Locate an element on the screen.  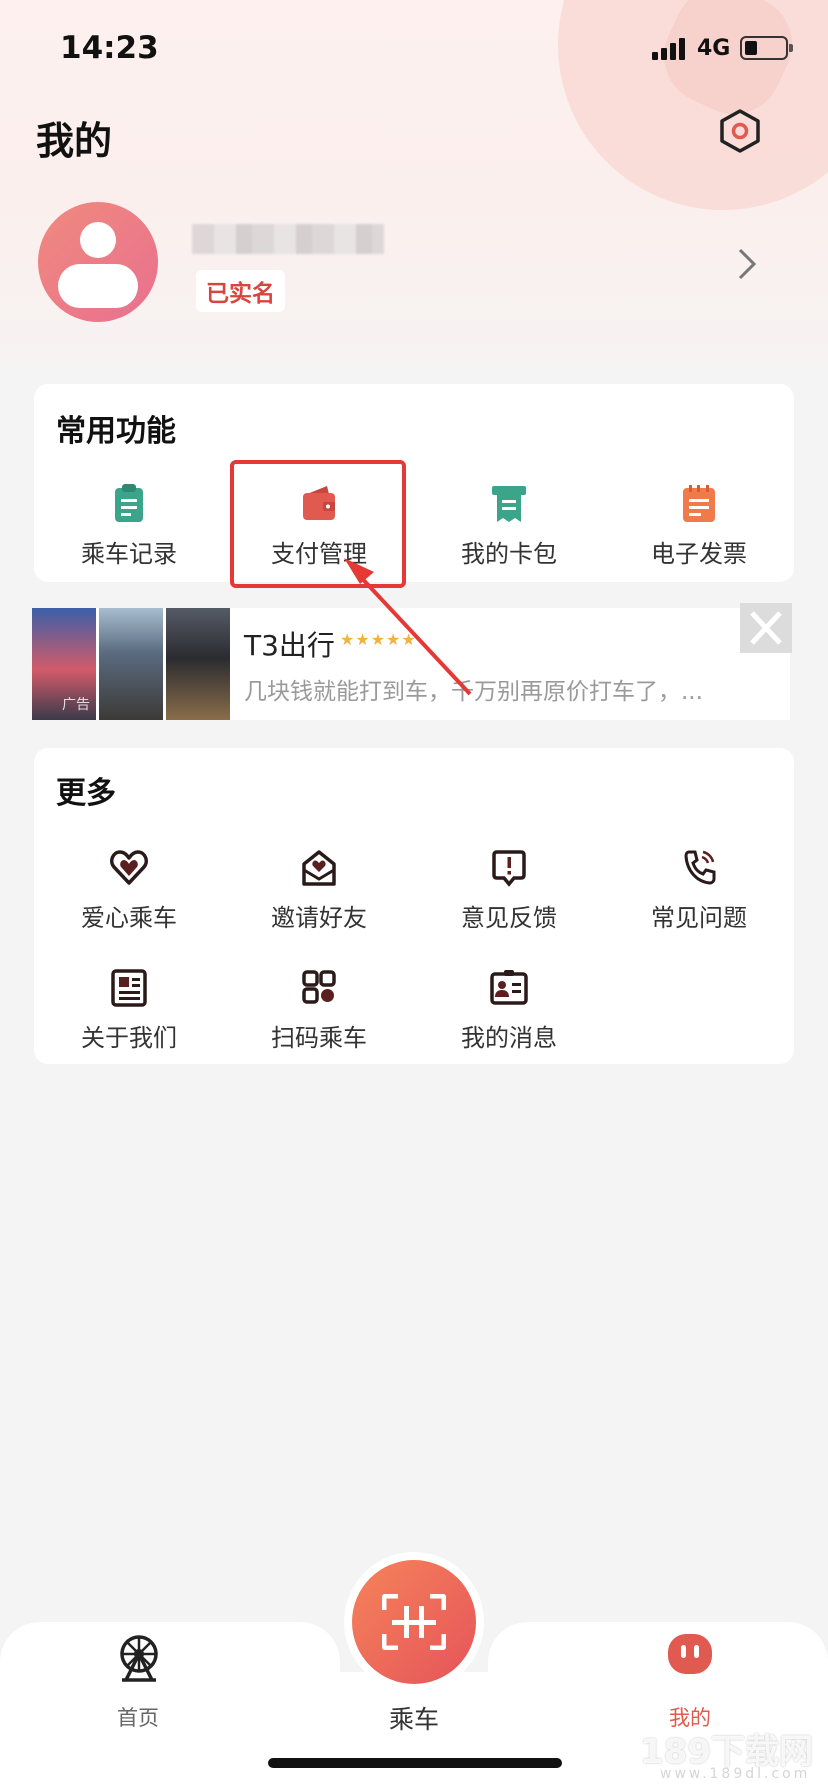
home-indicator is located at coordinates (415, 1763).